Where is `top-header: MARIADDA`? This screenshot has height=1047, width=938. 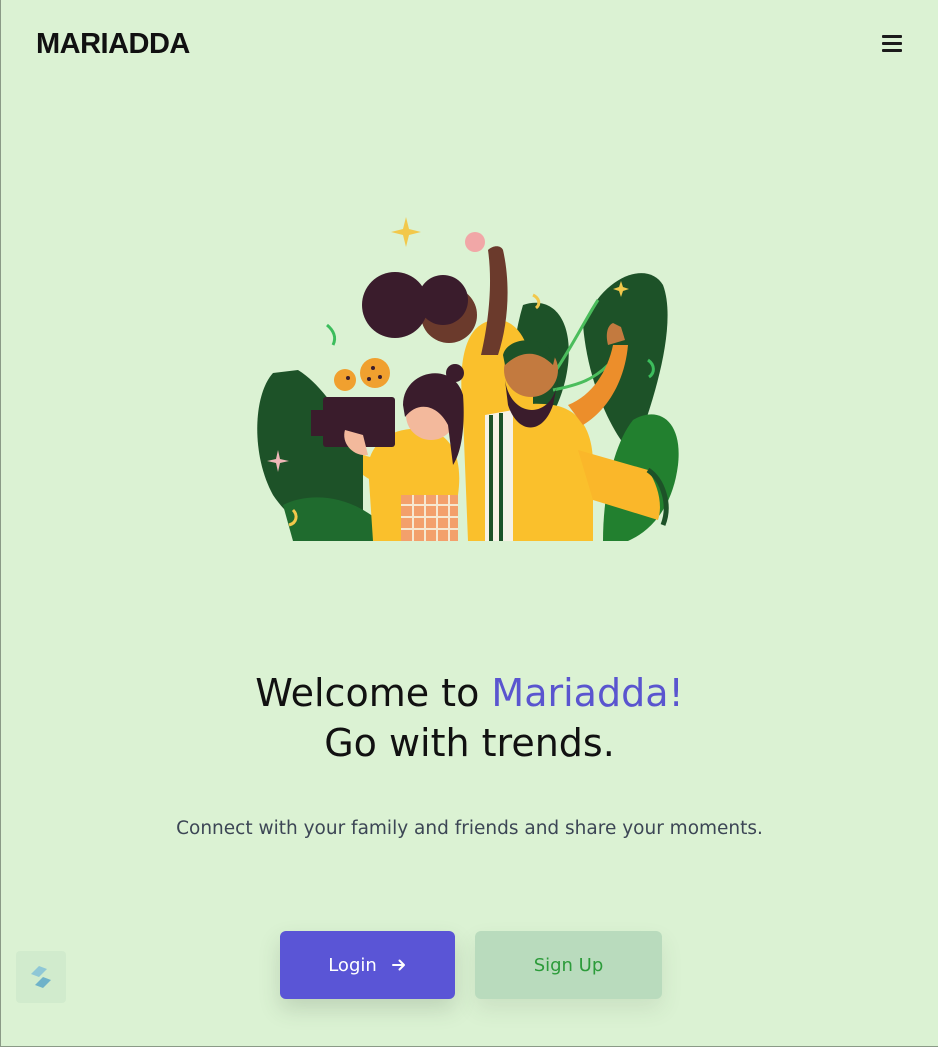 top-header: MARIADDA is located at coordinates (469, 46).